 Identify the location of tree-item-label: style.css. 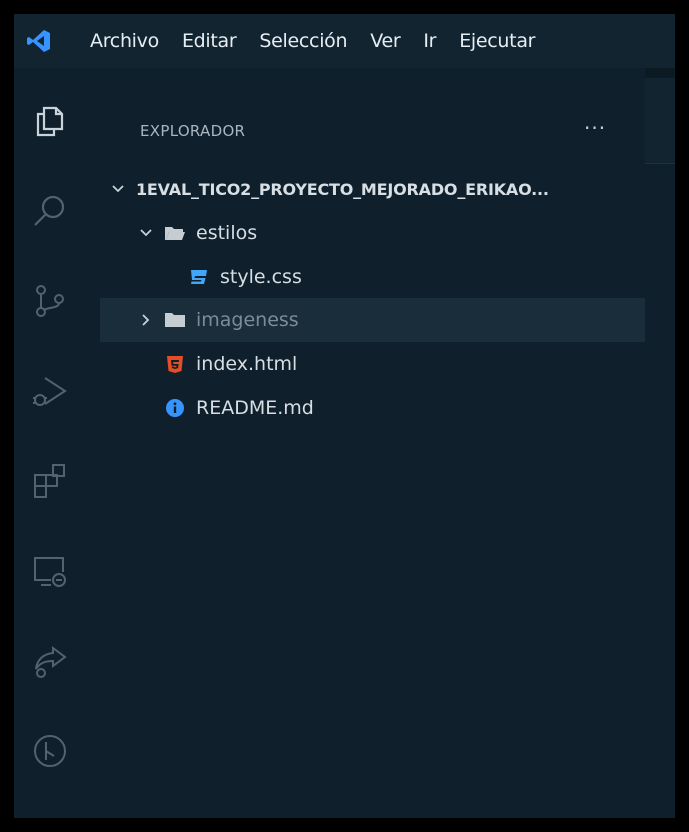
(261, 277).